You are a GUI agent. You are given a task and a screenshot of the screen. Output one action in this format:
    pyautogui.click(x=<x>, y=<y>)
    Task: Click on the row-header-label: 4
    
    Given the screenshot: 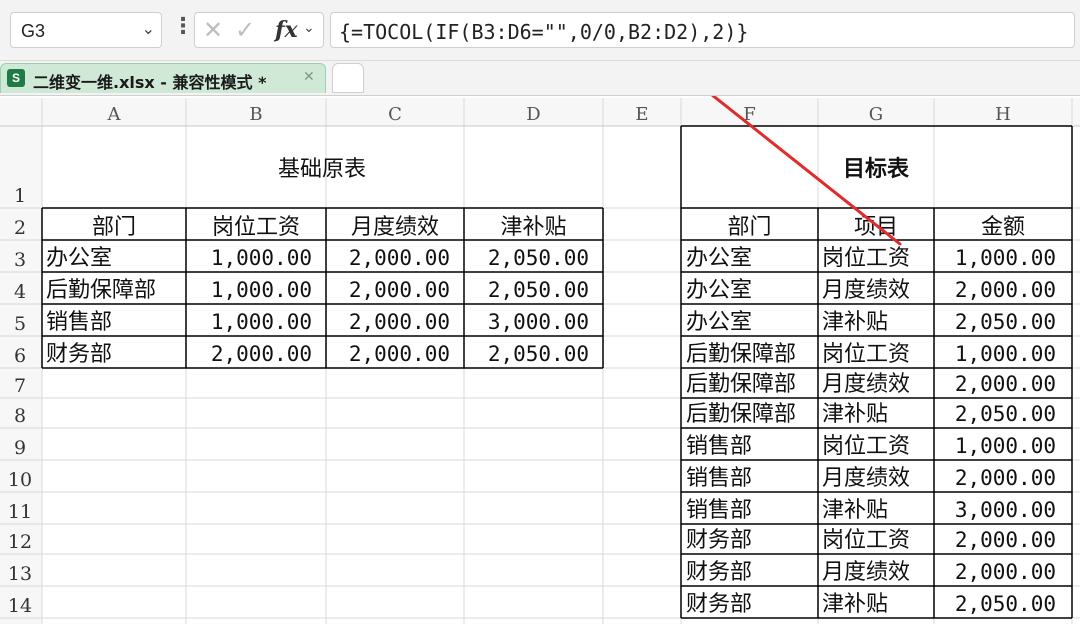 What is the action you would take?
    pyautogui.click(x=20, y=292)
    